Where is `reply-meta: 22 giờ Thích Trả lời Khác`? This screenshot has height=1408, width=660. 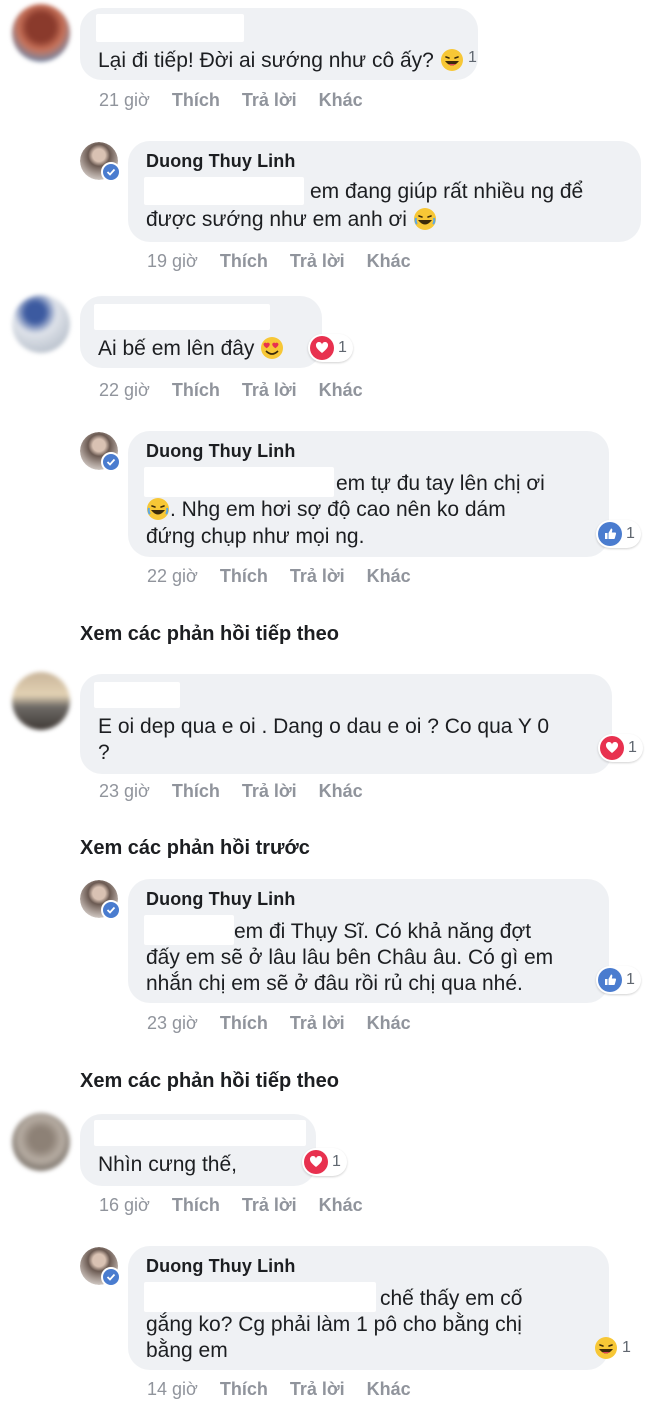 reply-meta: 22 giờ Thích Trả lời Khác is located at coordinates (290, 576).